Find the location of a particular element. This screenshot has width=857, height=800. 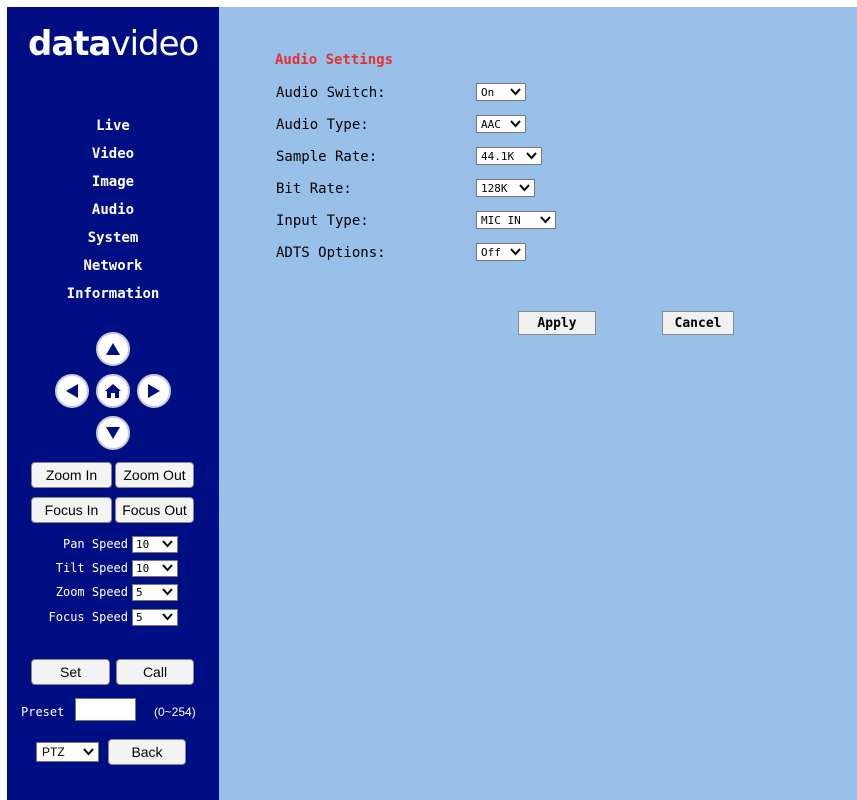

audio-type-select: AAC is located at coordinates (501, 124).